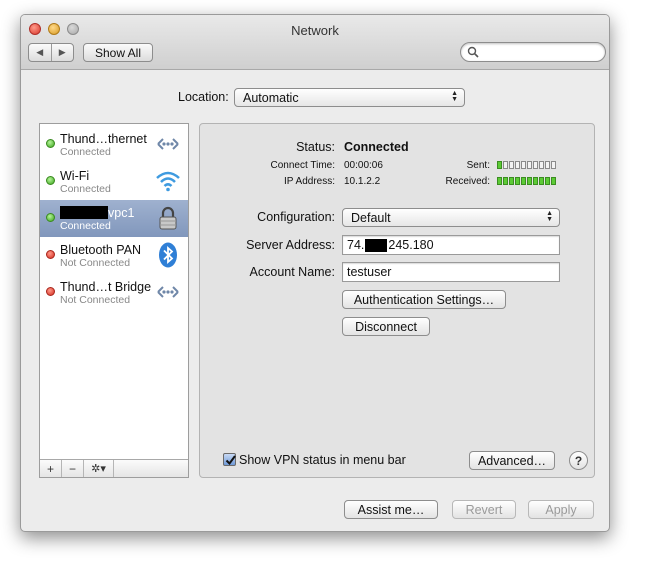 The image size is (652, 575). I want to click on gear-menu-button: ✲▾, so click(99, 468).